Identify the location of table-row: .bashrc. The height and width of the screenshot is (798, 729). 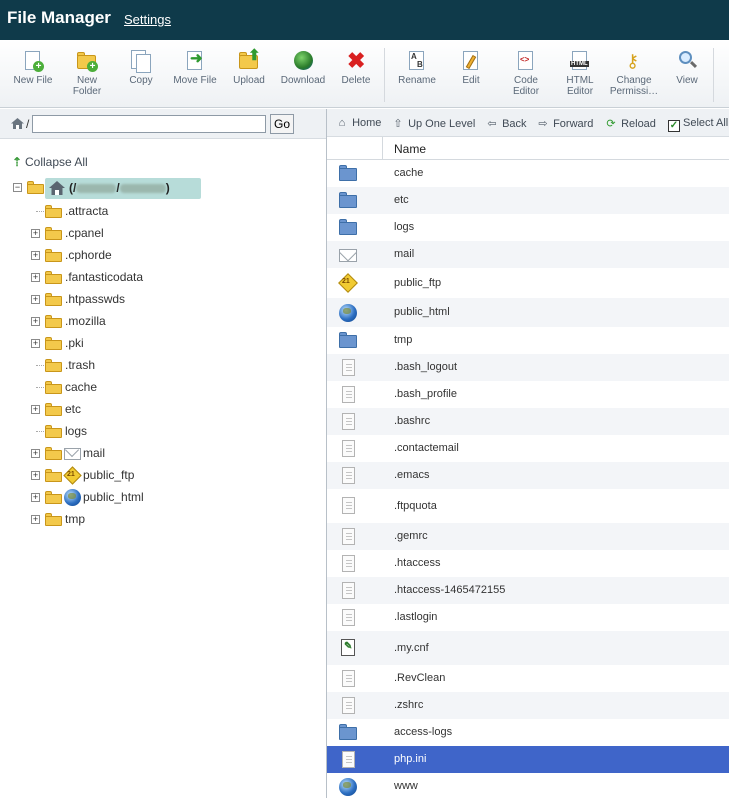
(528, 421).